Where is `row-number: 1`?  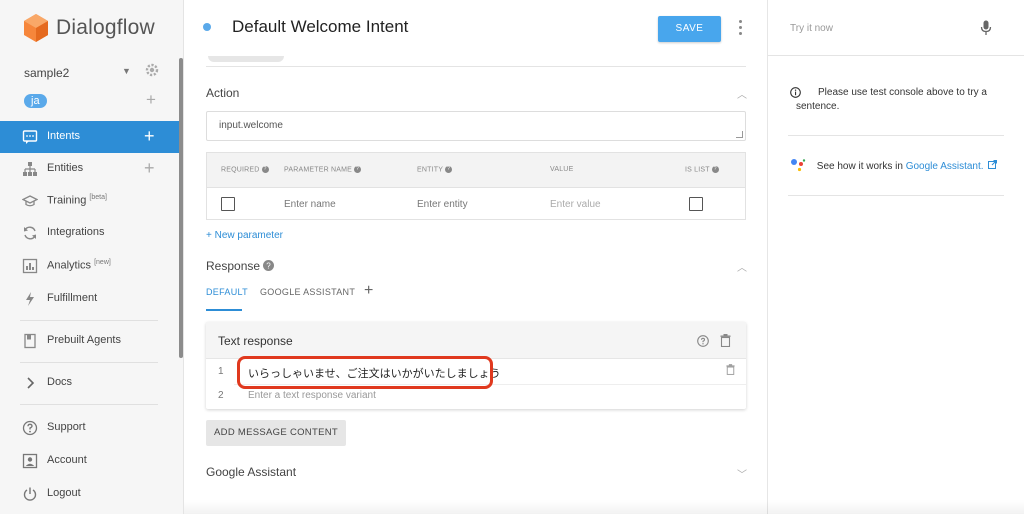 row-number: 1 is located at coordinates (221, 371).